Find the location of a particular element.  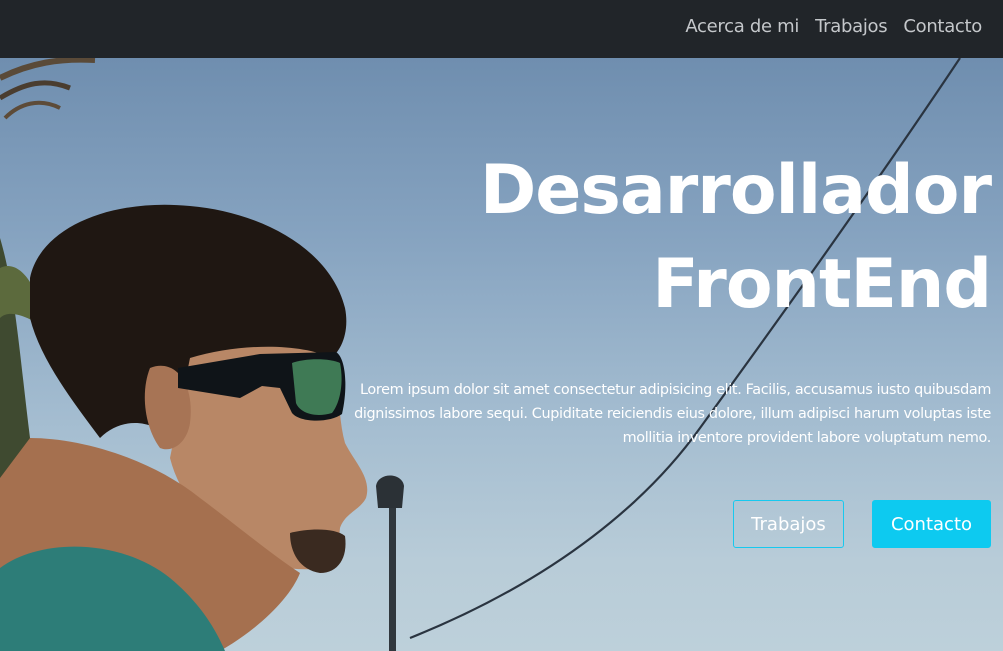

nav-link-about: Acerca de mi is located at coordinates (742, 27).